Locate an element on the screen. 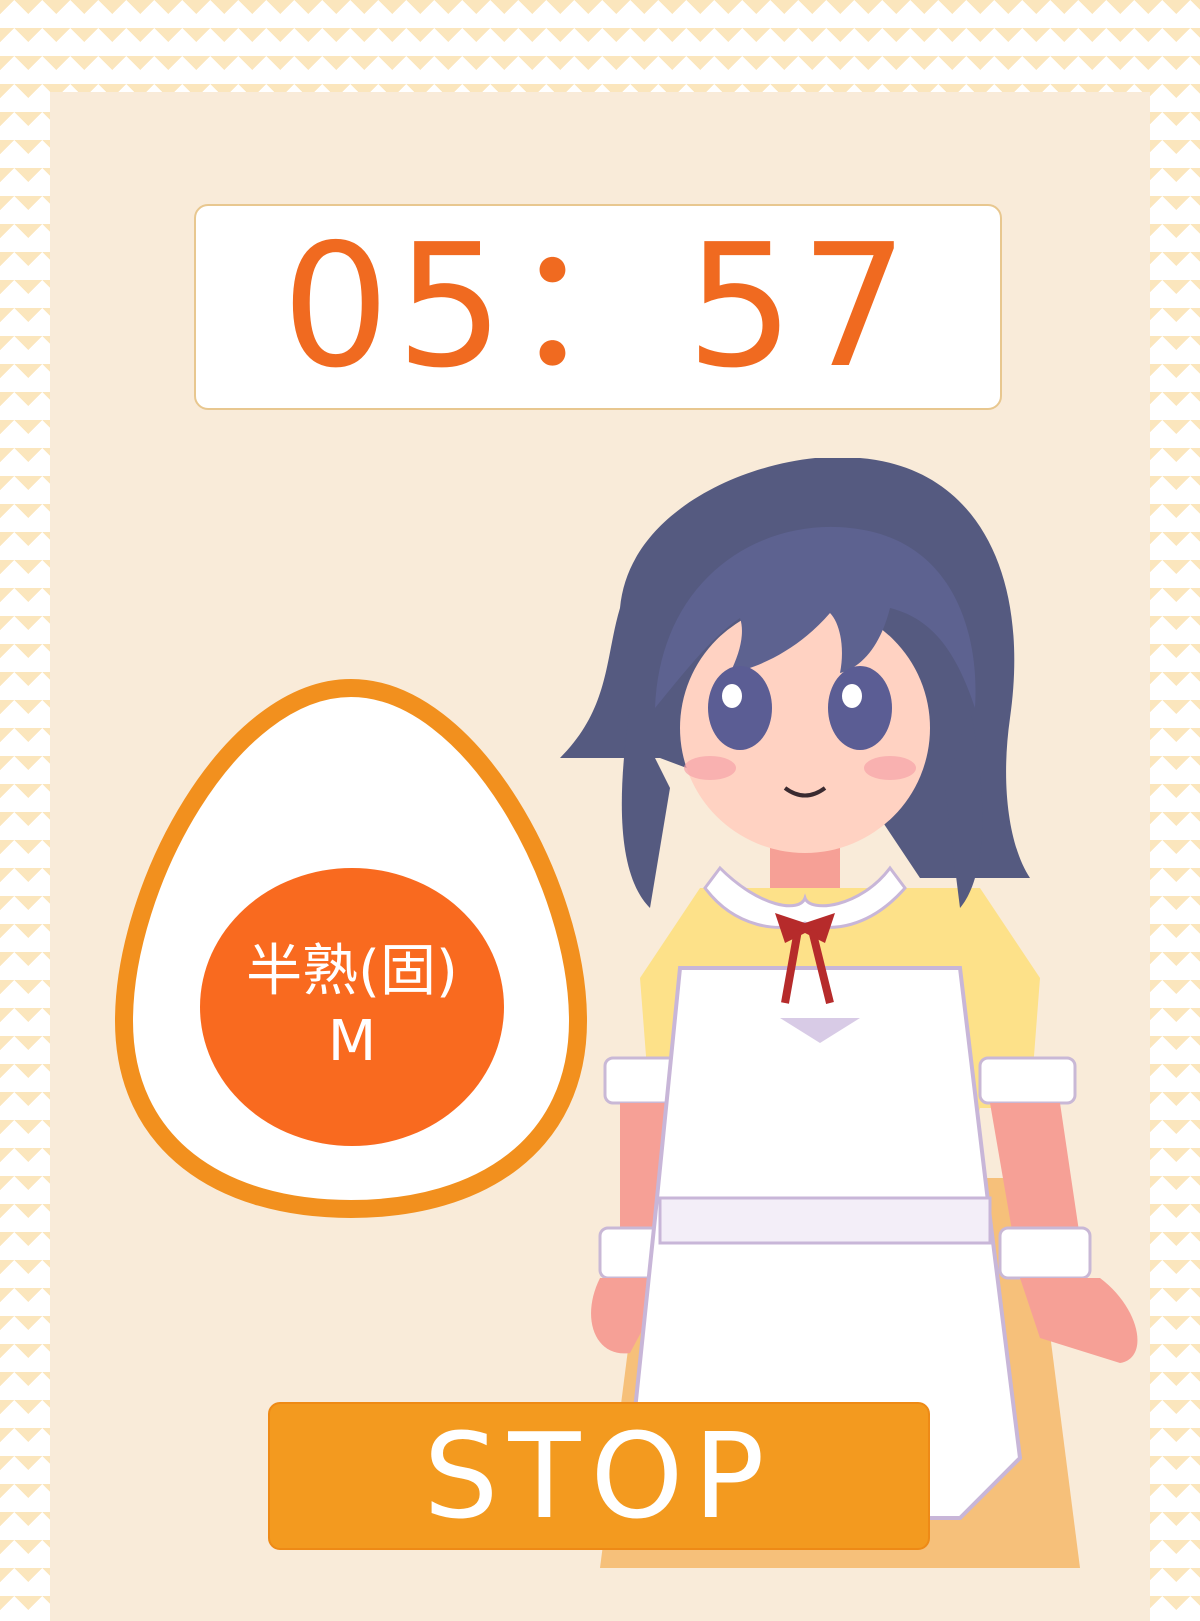 The width and height of the screenshot is (1200, 1621). timer-text: 05：57 is located at coordinates (598, 307).